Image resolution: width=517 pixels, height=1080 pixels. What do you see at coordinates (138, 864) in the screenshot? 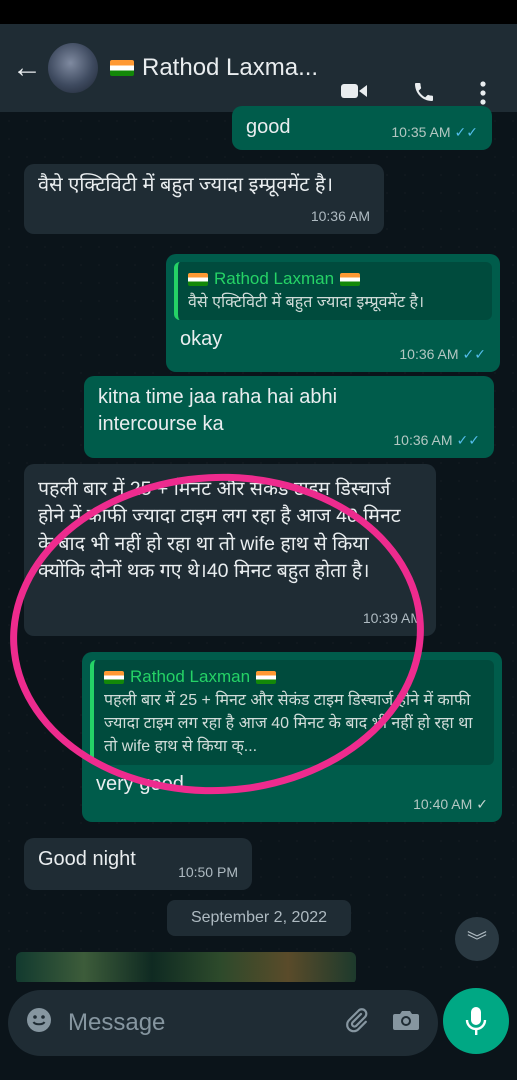
I see `message-bubble-incoming: Good night 10:50 PM` at bounding box center [138, 864].